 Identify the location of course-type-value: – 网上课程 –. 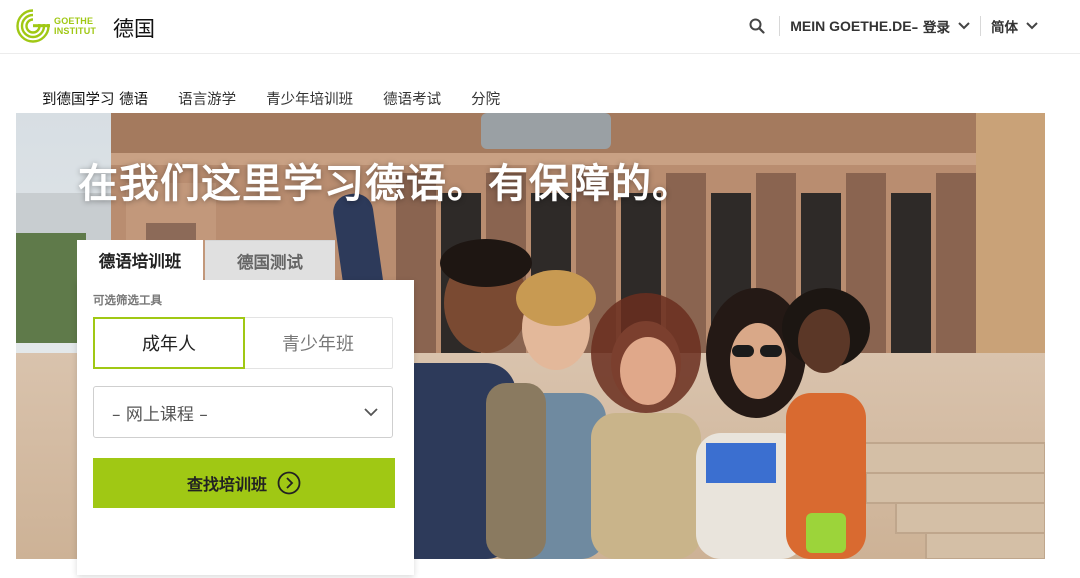
(160, 414).